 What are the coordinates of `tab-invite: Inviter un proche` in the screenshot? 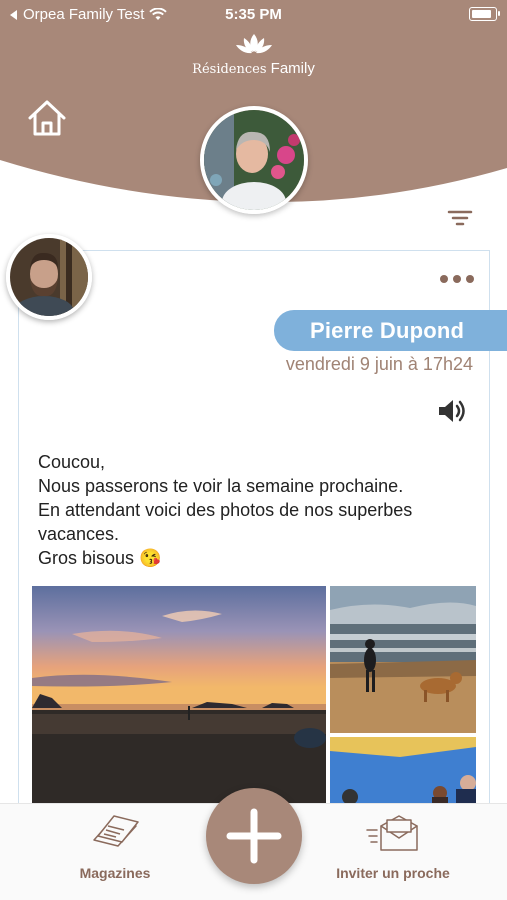 It's located at (393, 846).